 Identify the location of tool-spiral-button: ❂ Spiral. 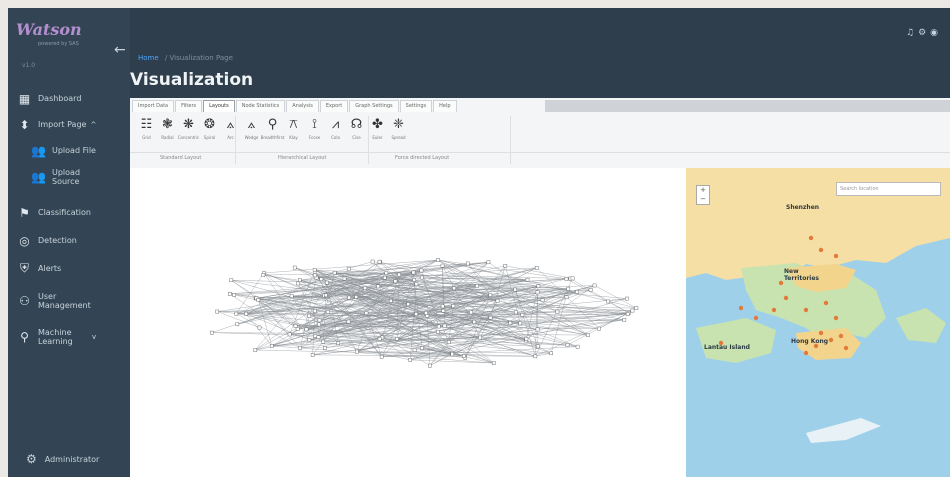
(209, 129).